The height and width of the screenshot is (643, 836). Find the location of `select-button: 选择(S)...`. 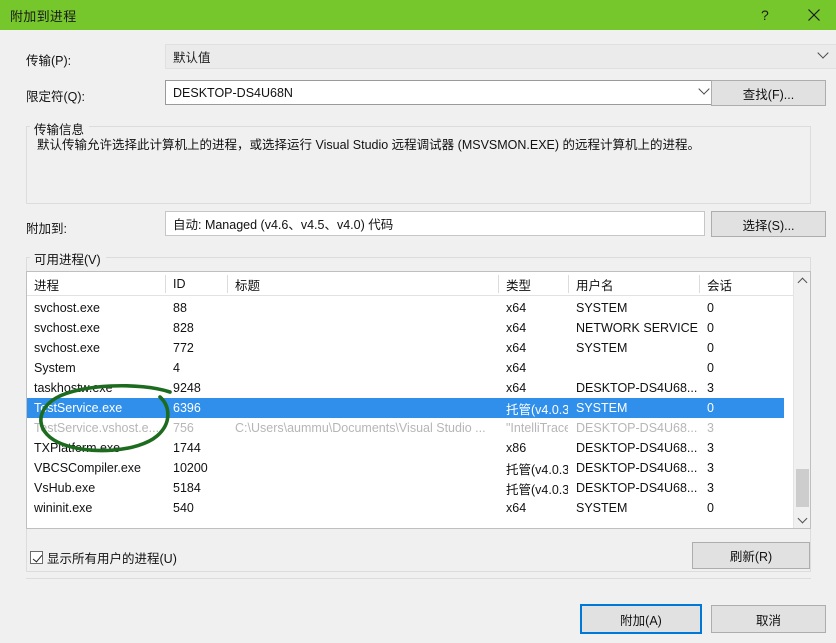

select-button: 选择(S)... is located at coordinates (768, 224).